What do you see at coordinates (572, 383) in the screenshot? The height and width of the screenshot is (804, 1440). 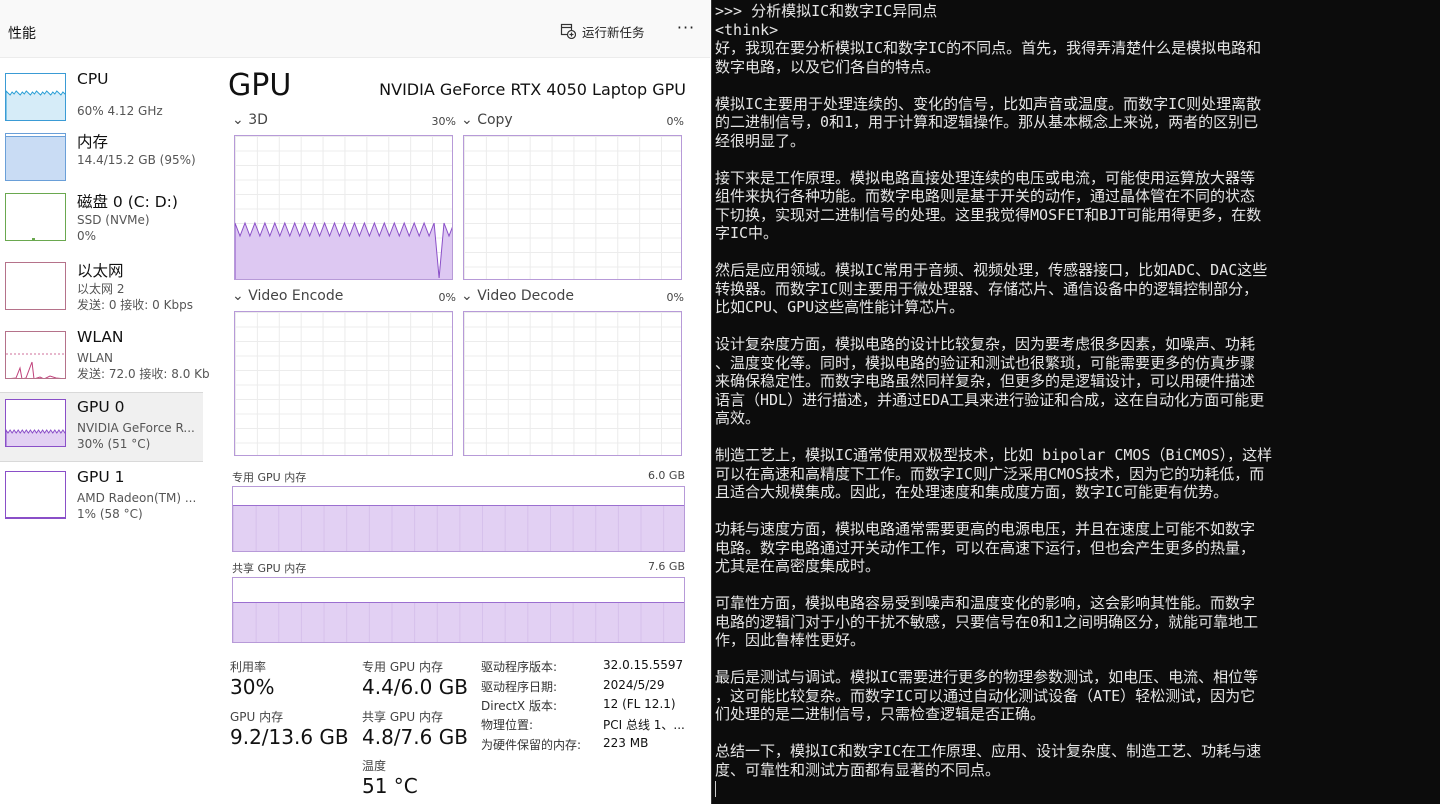 I see `engine-graph-video-decode` at bounding box center [572, 383].